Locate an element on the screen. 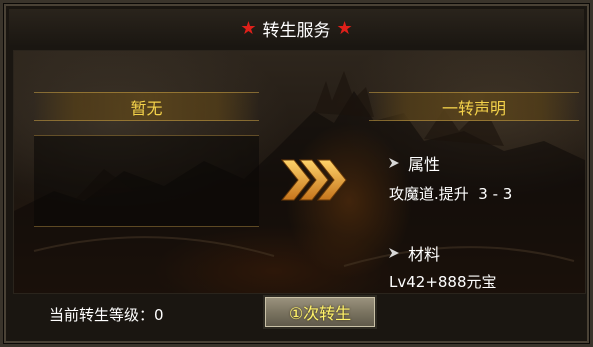 The image size is (593, 347). rebirth-button-label: ①次转生 is located at coordinates (320, 313).